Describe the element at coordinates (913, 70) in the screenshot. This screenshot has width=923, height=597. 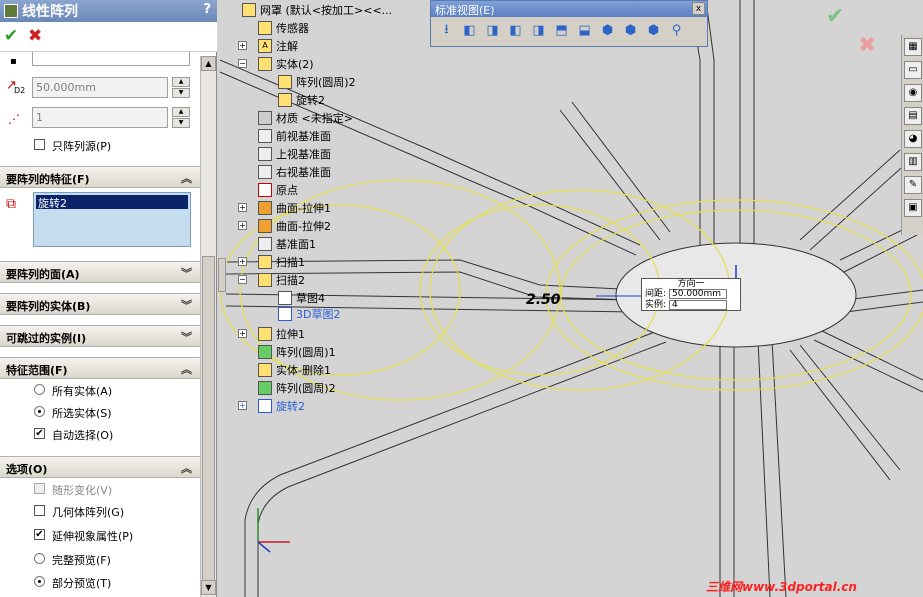
I see `folder-icon: ▭` at that location.